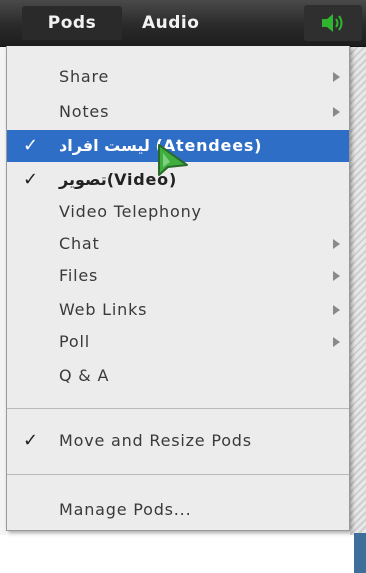 The height and width of the screenshot is (573, 366). I want to click on menu-item-label: Move and Resize Pods, so click(155, 440).